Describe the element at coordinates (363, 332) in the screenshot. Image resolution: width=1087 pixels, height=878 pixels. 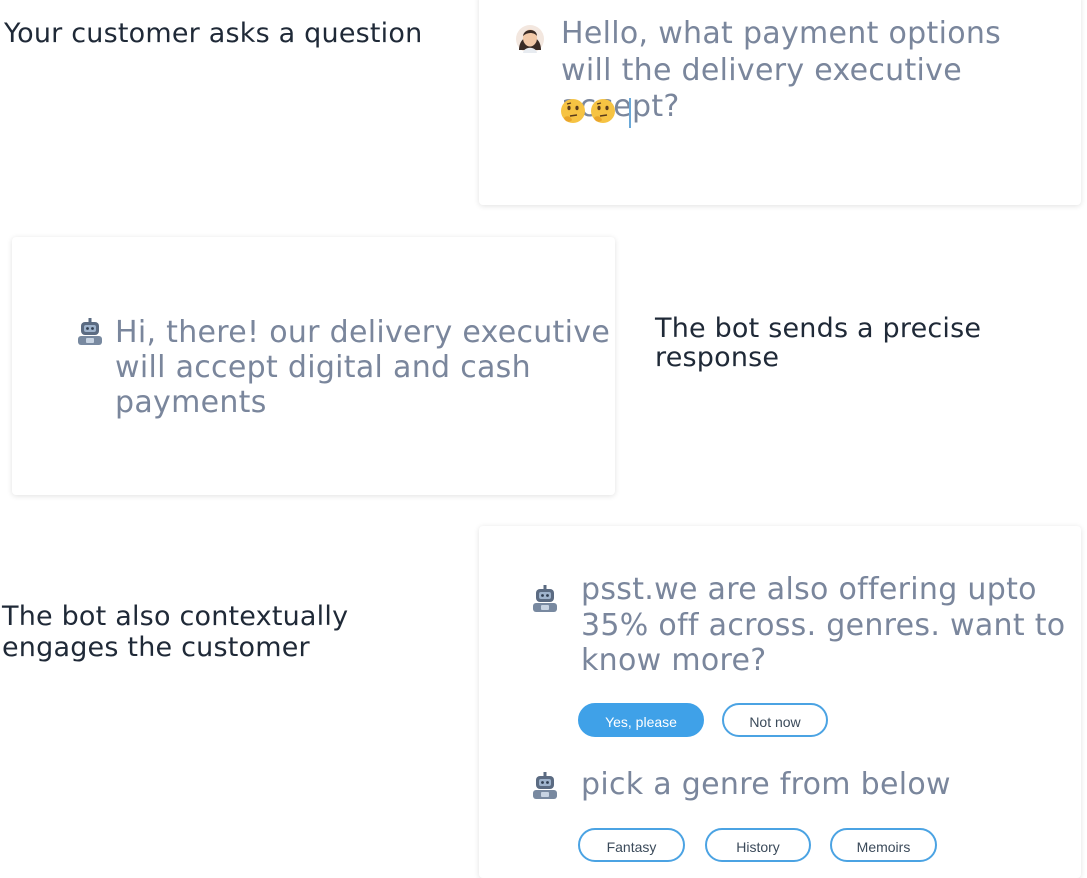
I see `bot-response-line-1: Hi, there! our delivery executive` at that location.